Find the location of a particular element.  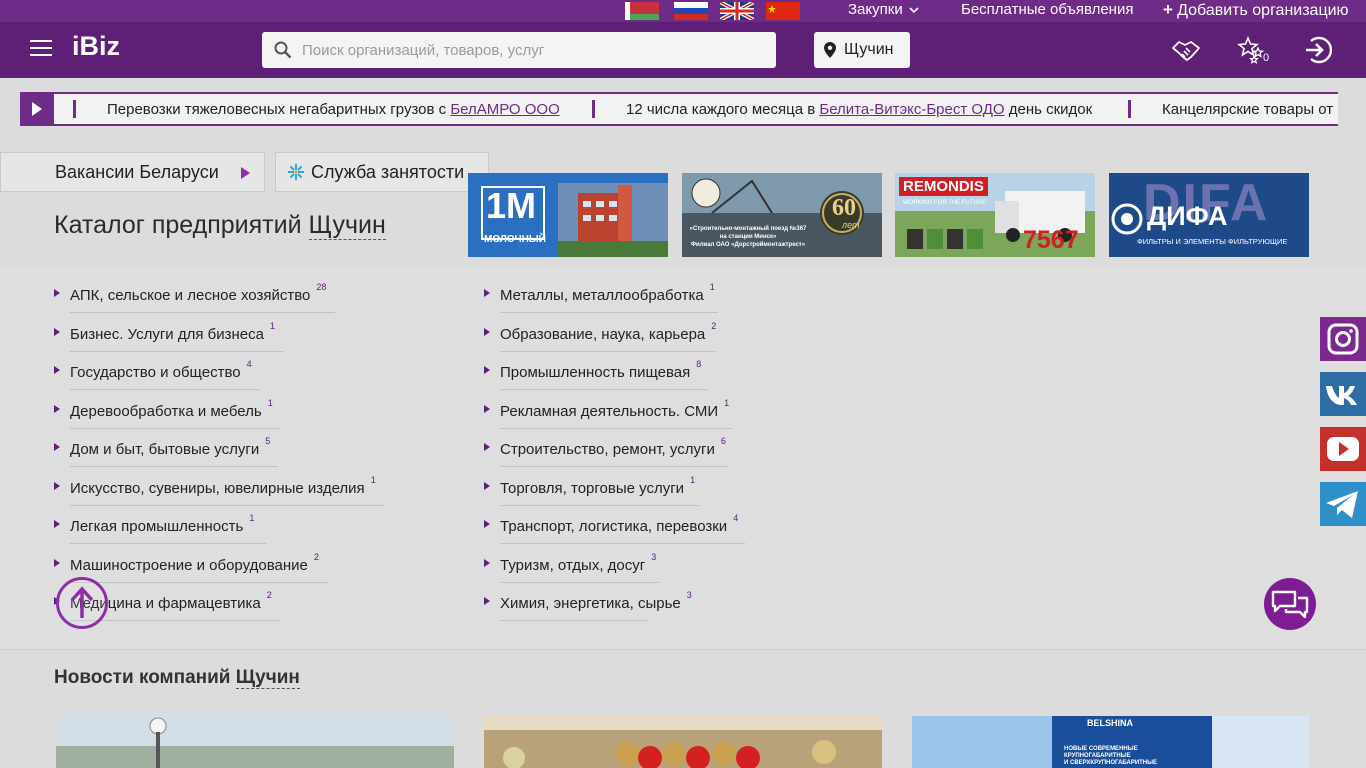

news-section-title: Новости компаний Щучин is located at coordinates (177, 678).